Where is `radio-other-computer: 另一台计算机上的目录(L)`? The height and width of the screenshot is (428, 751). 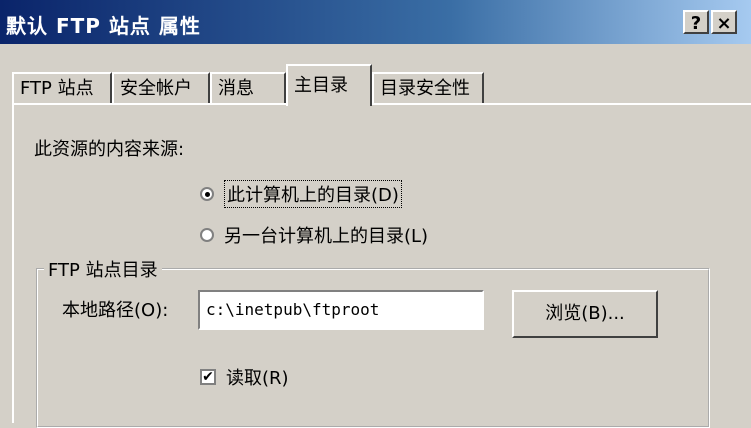
radio-other-computer: 另一台计算机上的目录(L) is located at coordinates (314, 235).